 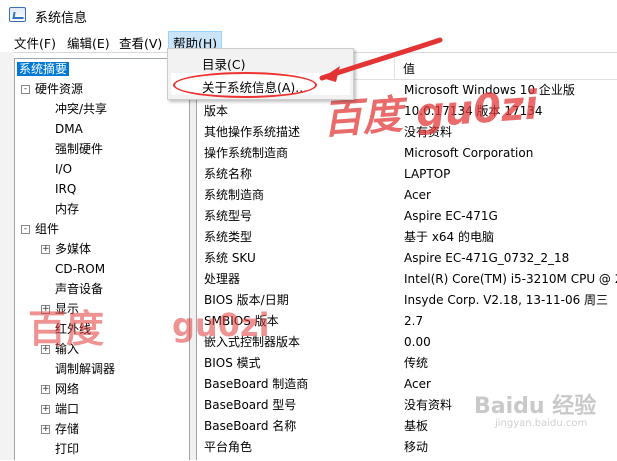 I want to click on table-row: 系统名称 LAPTOP, so click(x=407, y=174).